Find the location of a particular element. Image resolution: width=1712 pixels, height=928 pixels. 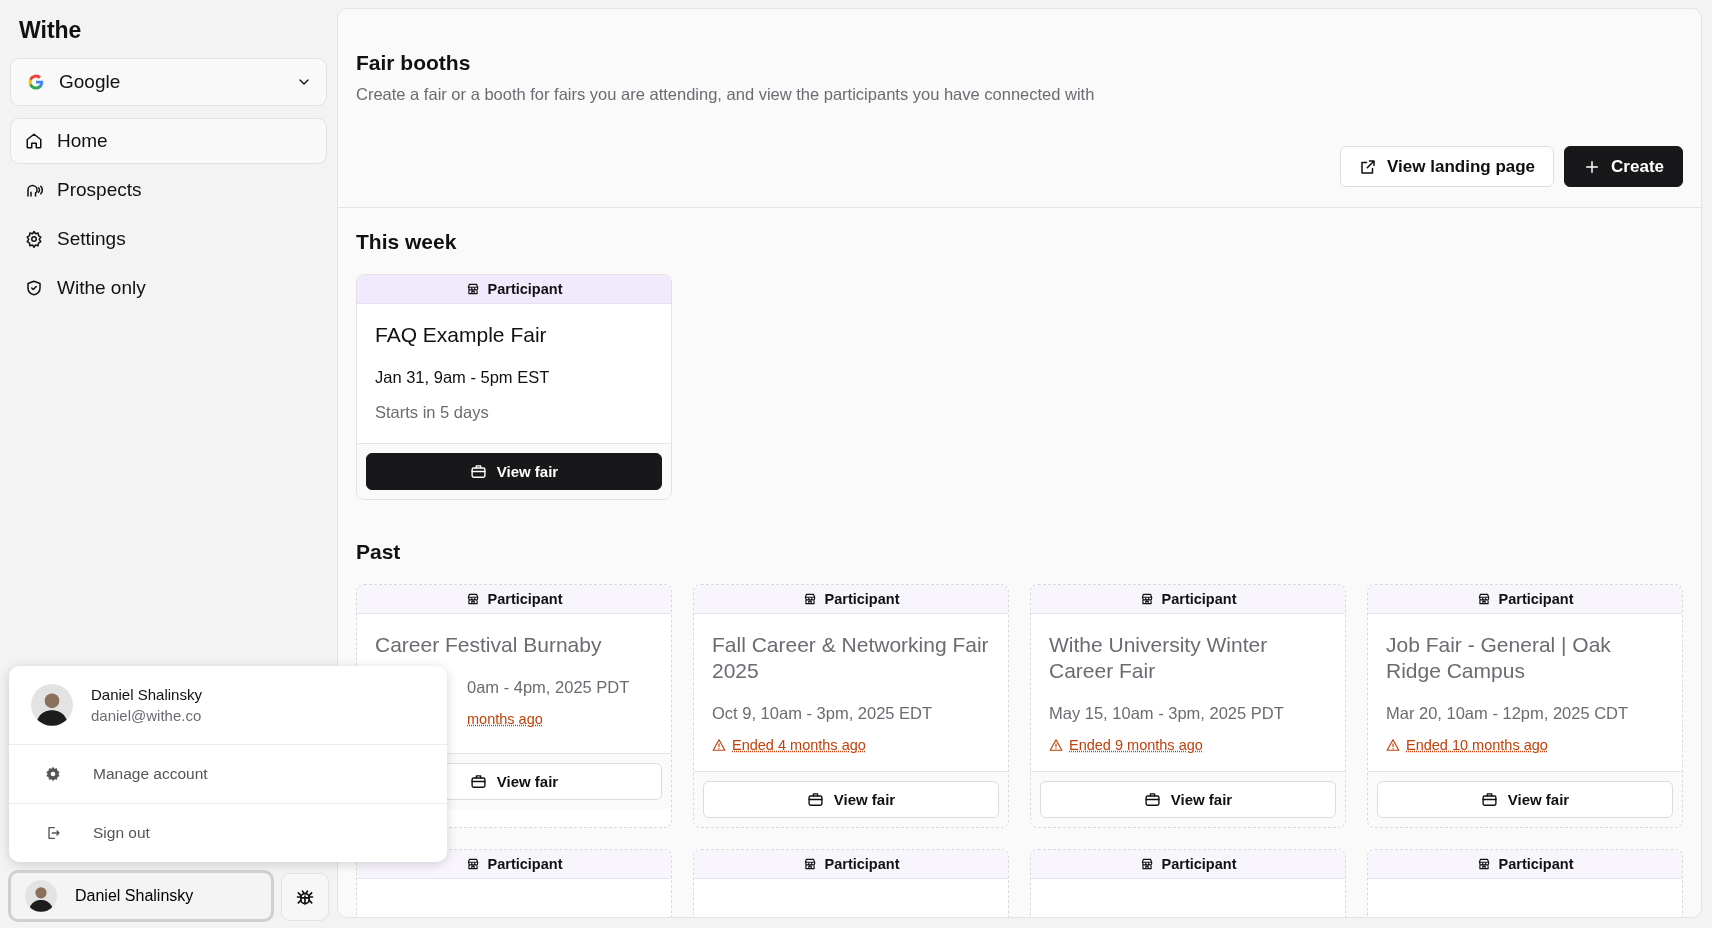

fair-date: 0am - 4pm, 2025 PDT is located at coordinates (548, 687).